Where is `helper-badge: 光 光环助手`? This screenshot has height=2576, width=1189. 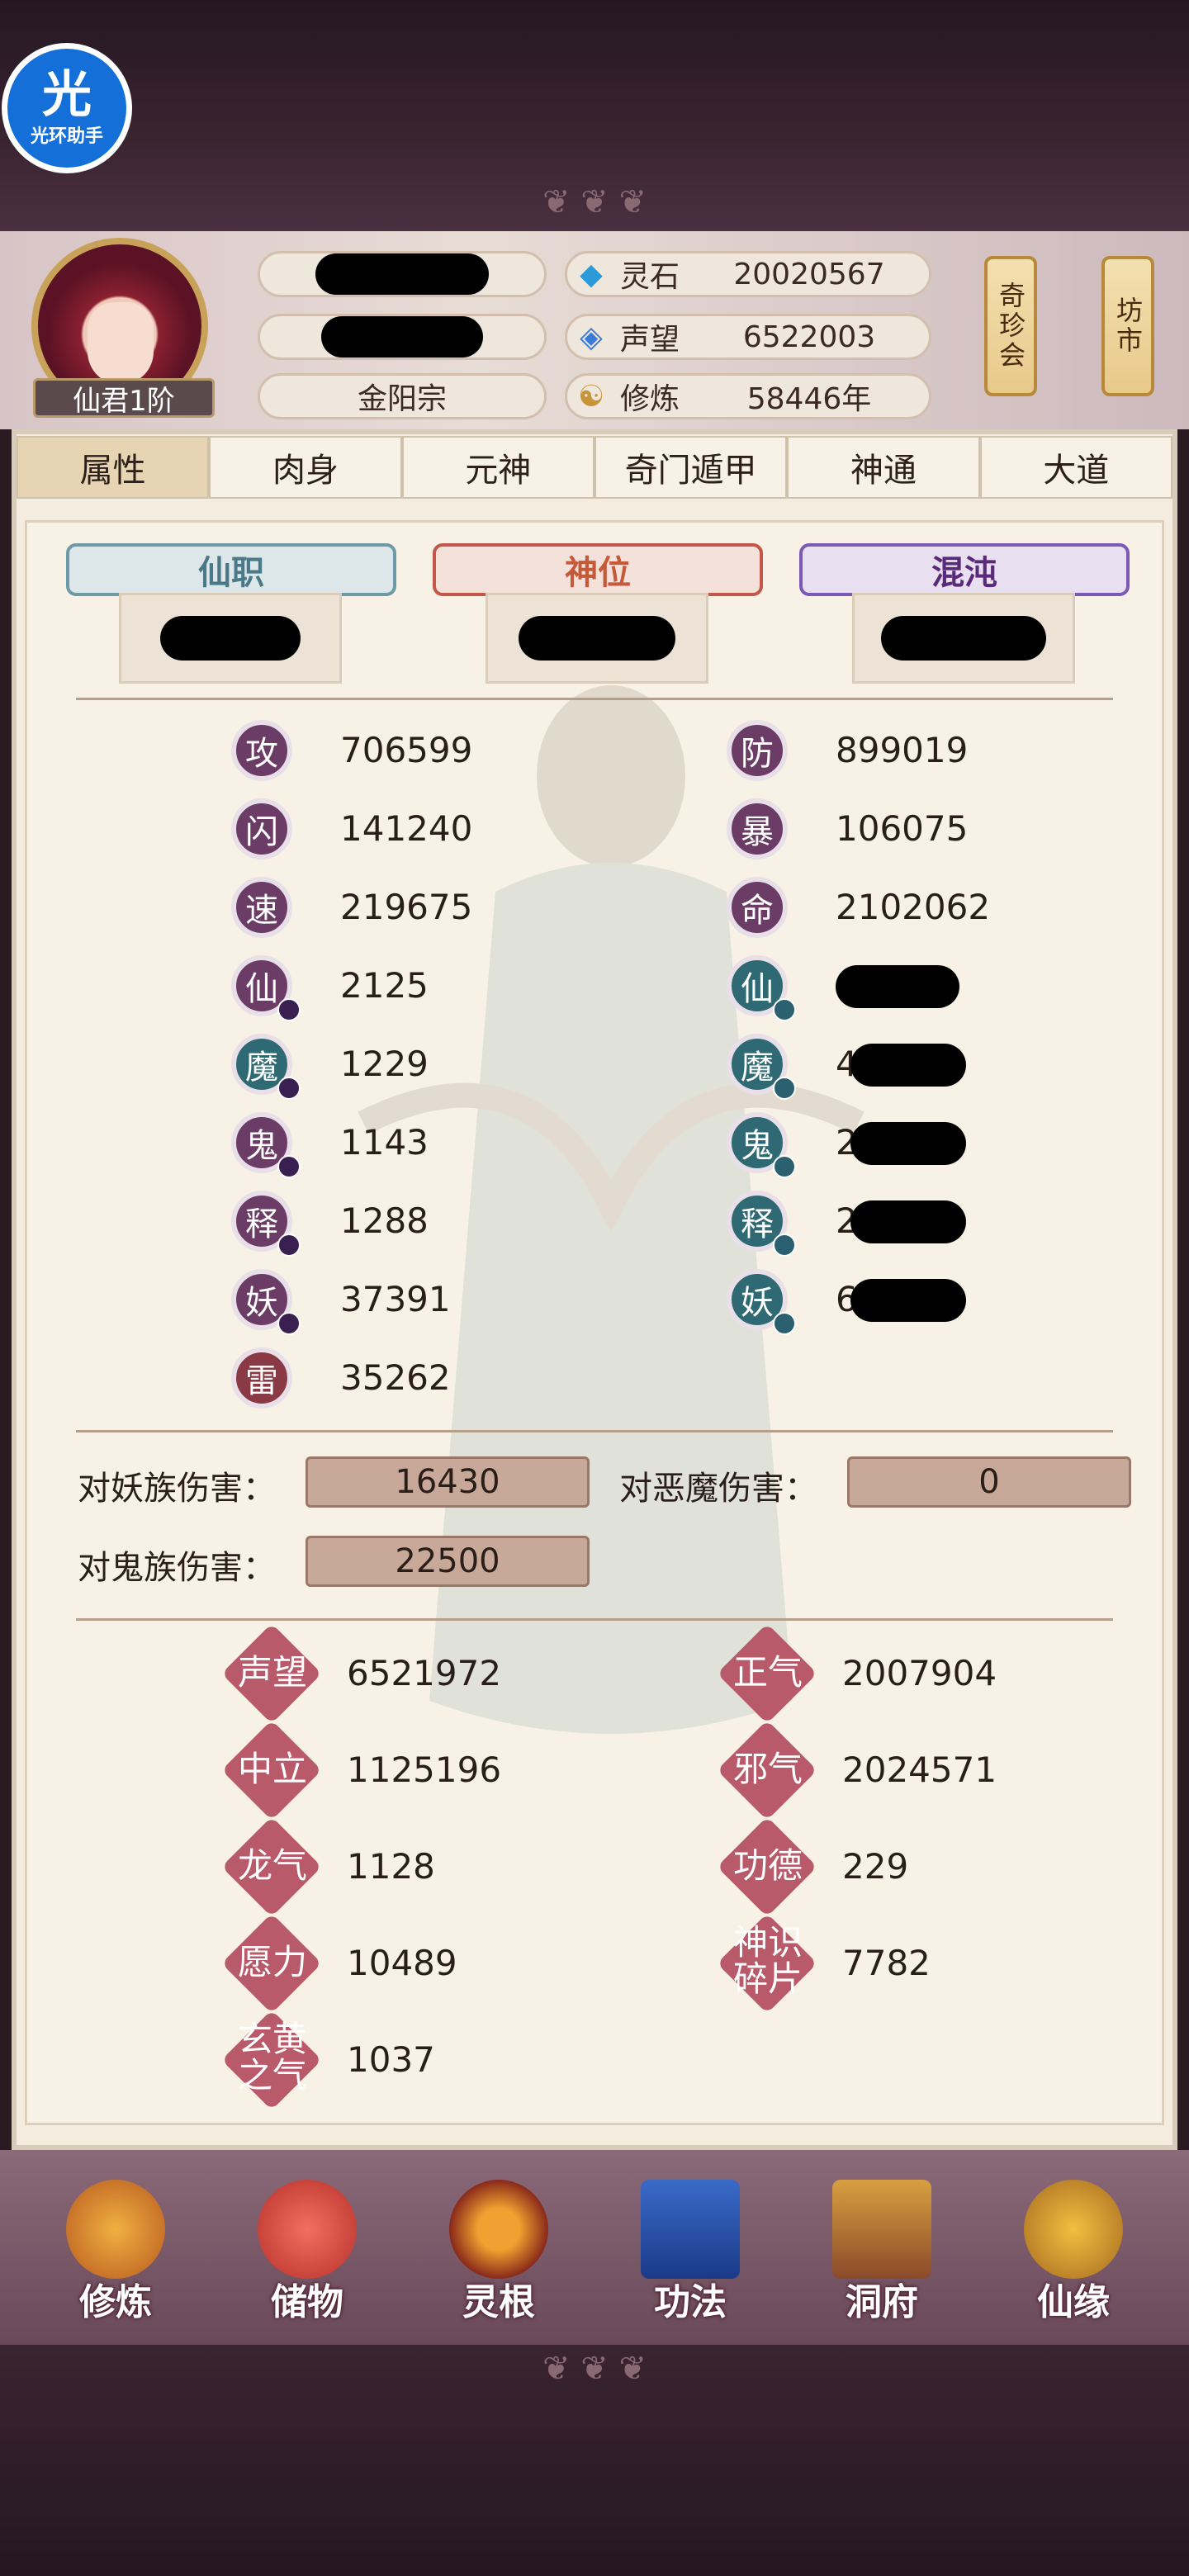
helper-badge: 光 光环助手 is located at coordinates (67, 108).